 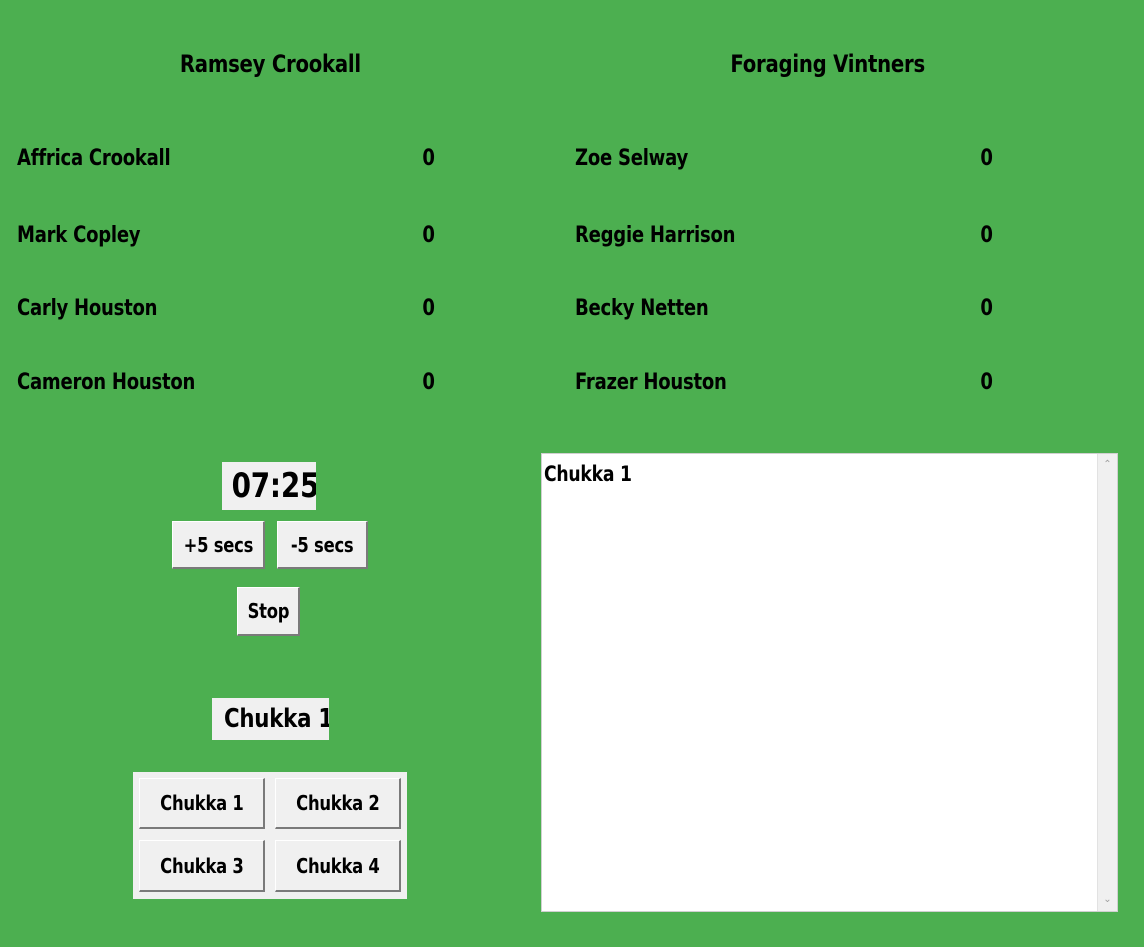 What do you see at coordinates (270, 64) in the screenshot?
I see `team-1-name: Ramsey Crookall` at bounding box center [270, 64].